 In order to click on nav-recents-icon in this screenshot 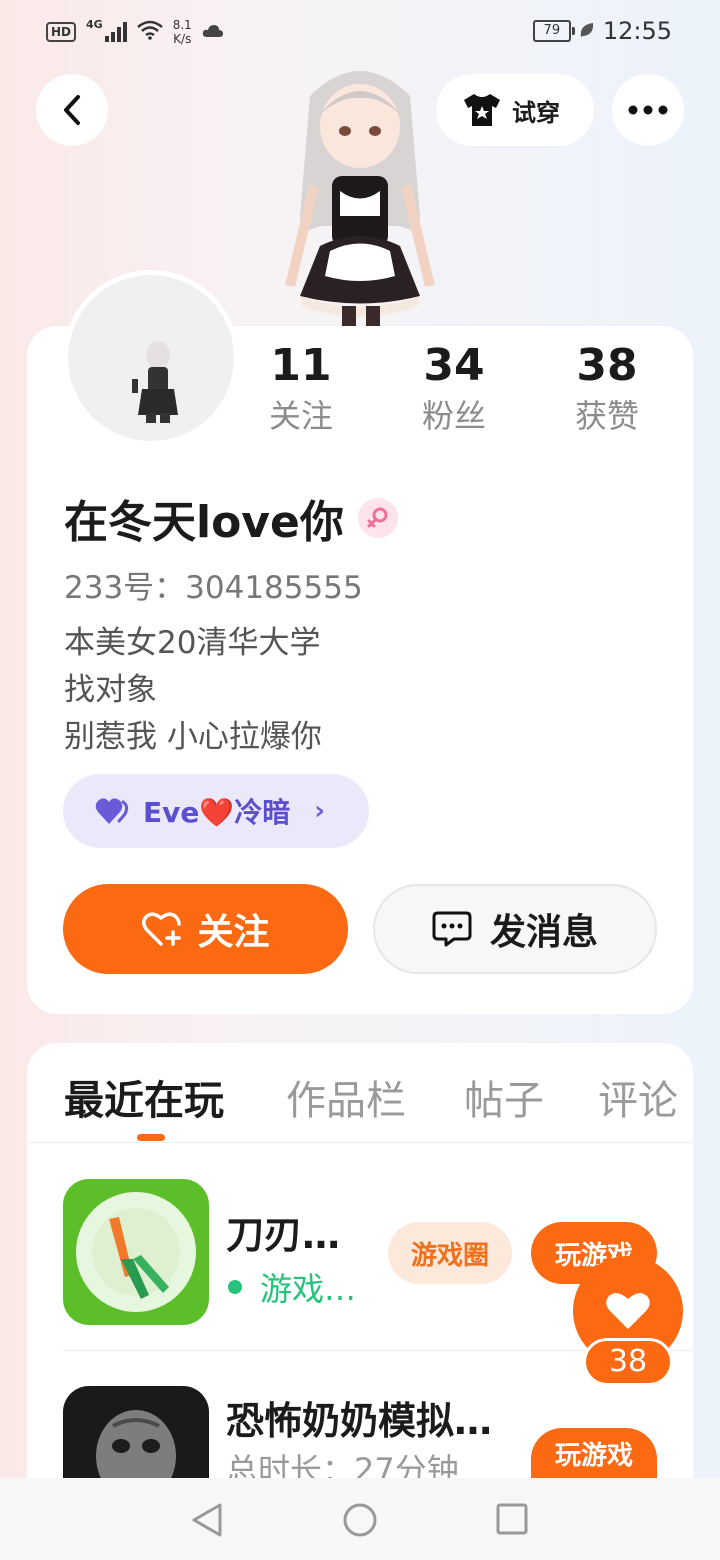, I will do `click(512, 1519)`.